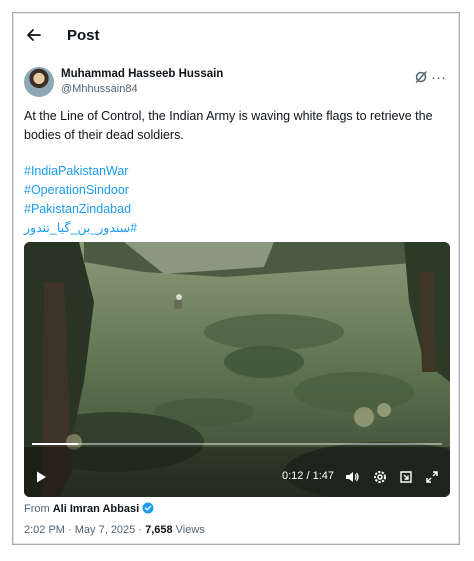  What do you see at coordinates (105, 530) in the screenshot?
I see `post-date: May 7, 2025` at bounding box center [105, 530].